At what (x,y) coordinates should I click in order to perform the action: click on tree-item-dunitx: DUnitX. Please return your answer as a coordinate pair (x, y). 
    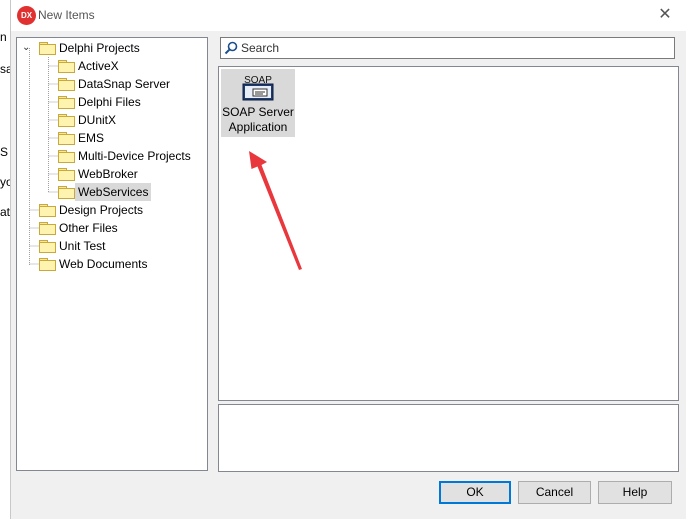
    Looking at the image, I should click on (112, 120).